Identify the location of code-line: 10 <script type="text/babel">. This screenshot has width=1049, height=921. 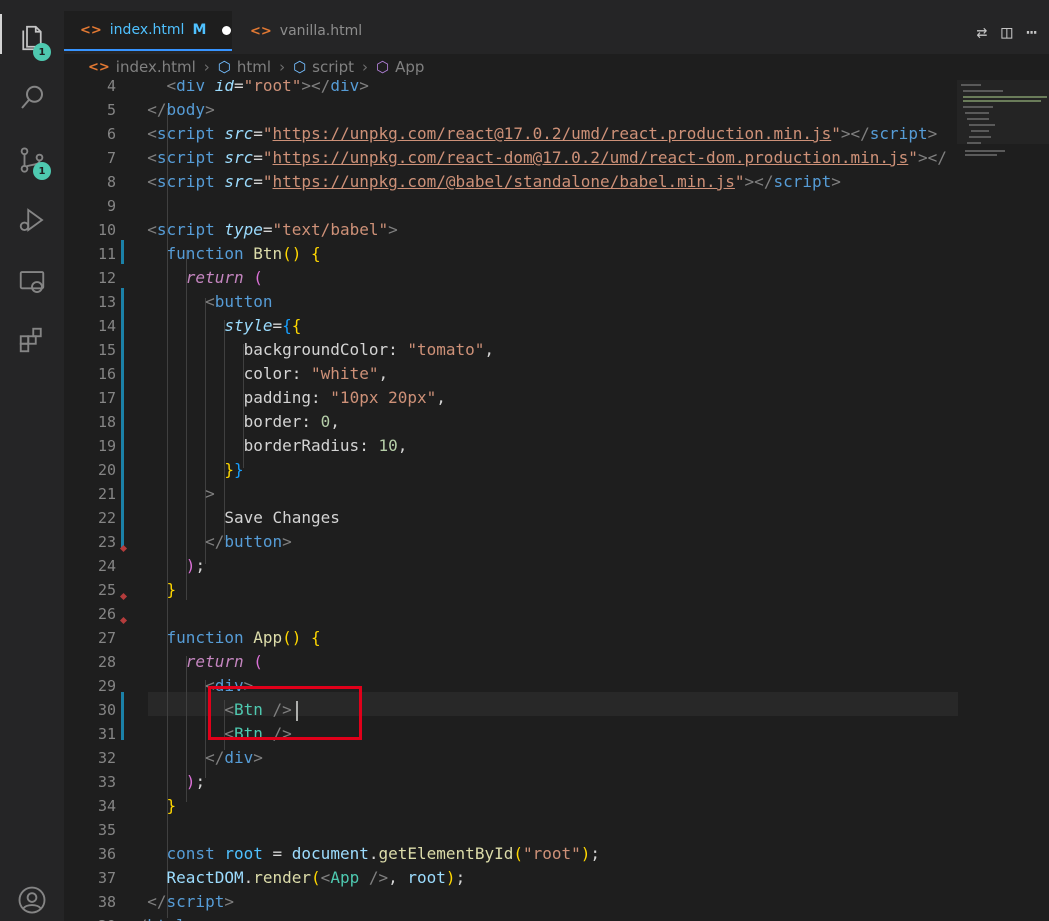
(247, 229).